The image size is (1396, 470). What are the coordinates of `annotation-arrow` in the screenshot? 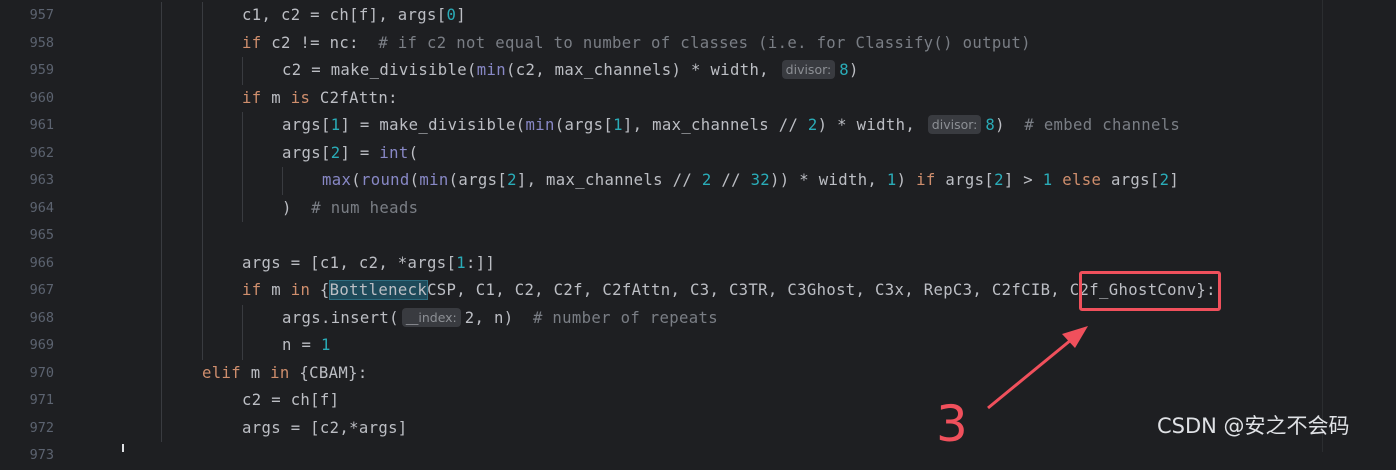 It's located at (1037, 368).